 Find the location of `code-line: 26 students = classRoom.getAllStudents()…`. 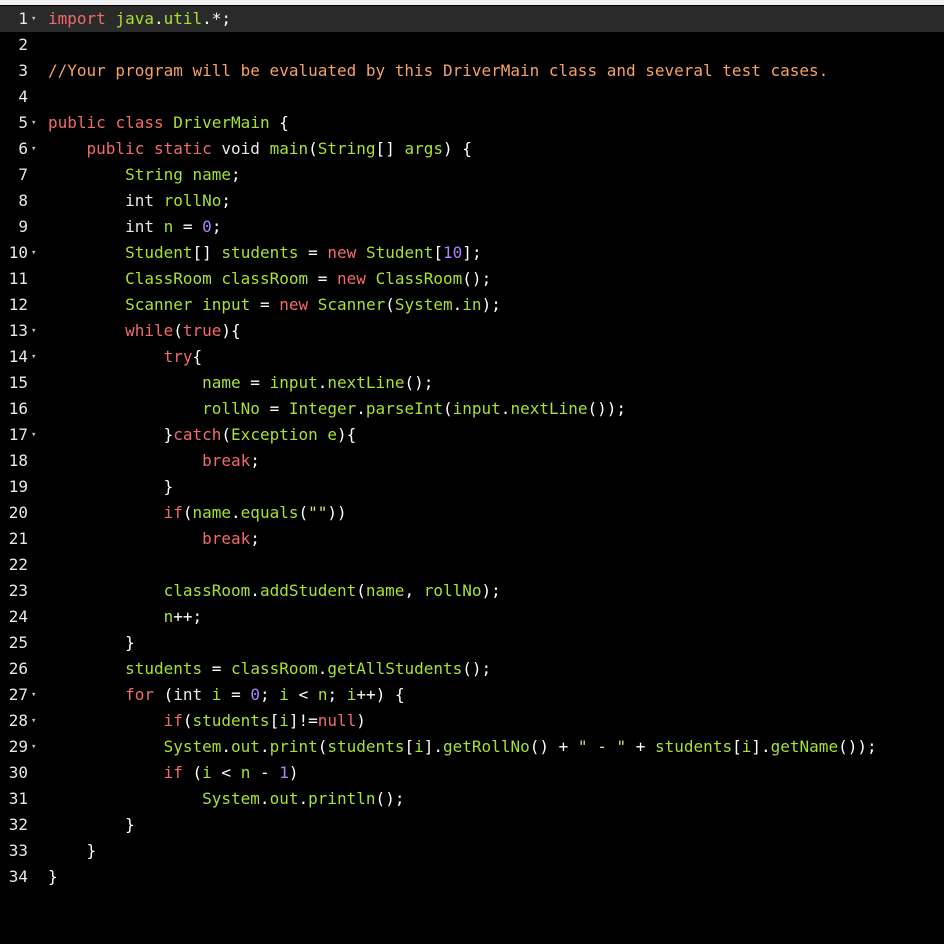

code-line: 26 students = classRoom.getAllStudents()… is located at coordinates (472, 669).